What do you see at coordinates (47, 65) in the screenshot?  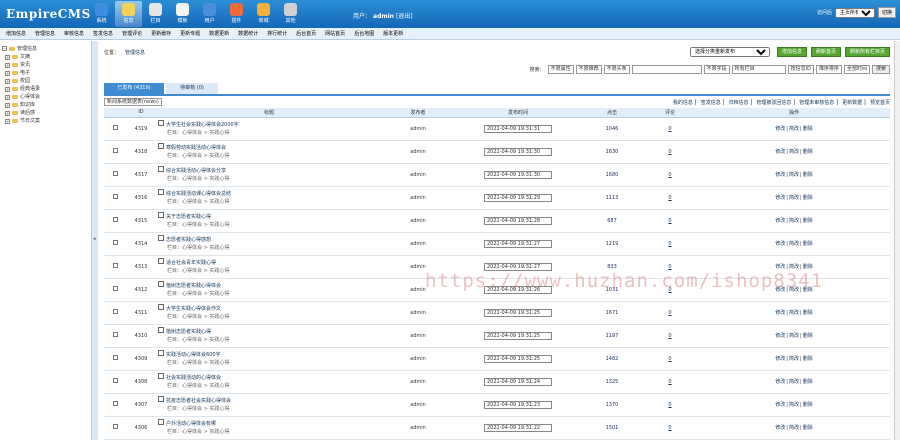 I see `tree-item-1: + 资讯` at bounding box center [47, 65].